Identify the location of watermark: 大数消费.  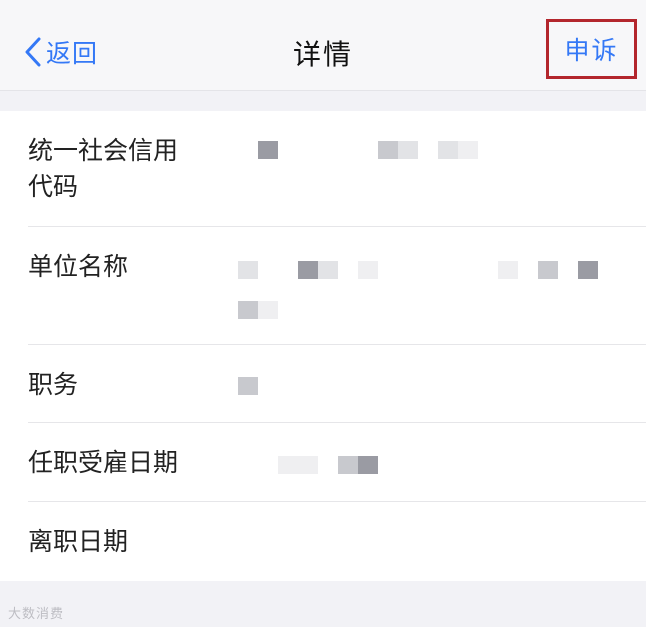
(36, 614).